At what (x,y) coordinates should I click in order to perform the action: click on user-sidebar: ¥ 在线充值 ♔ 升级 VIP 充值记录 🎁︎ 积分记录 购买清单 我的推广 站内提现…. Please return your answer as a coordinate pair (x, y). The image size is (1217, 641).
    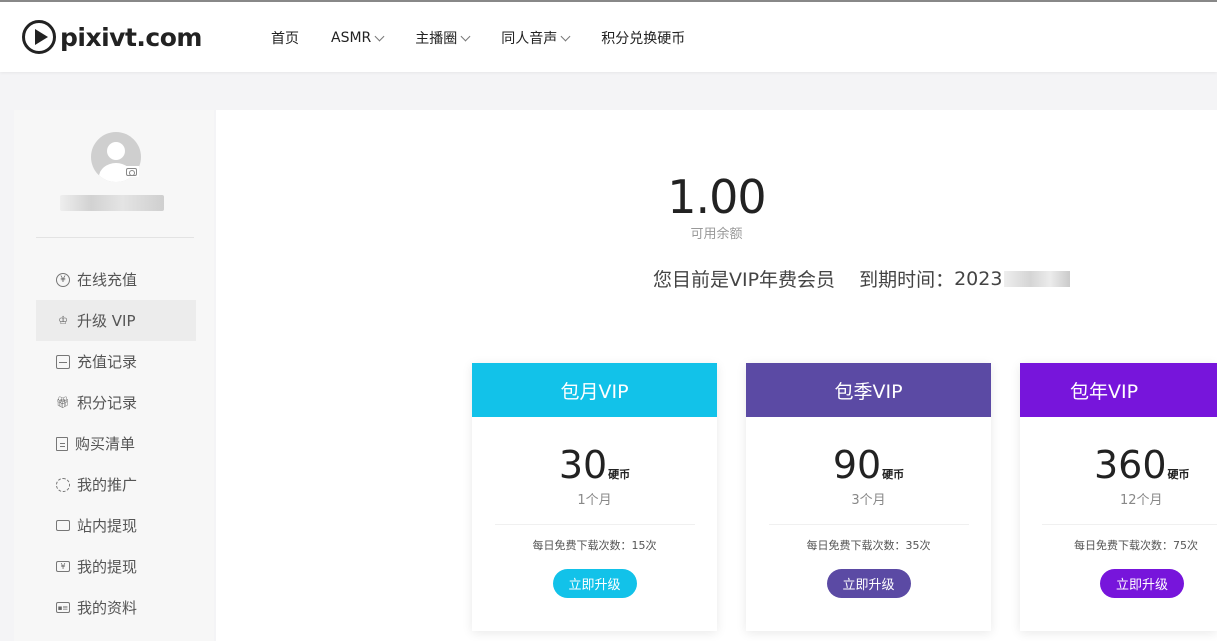
    Looking at the image, I should click on (114, 375).